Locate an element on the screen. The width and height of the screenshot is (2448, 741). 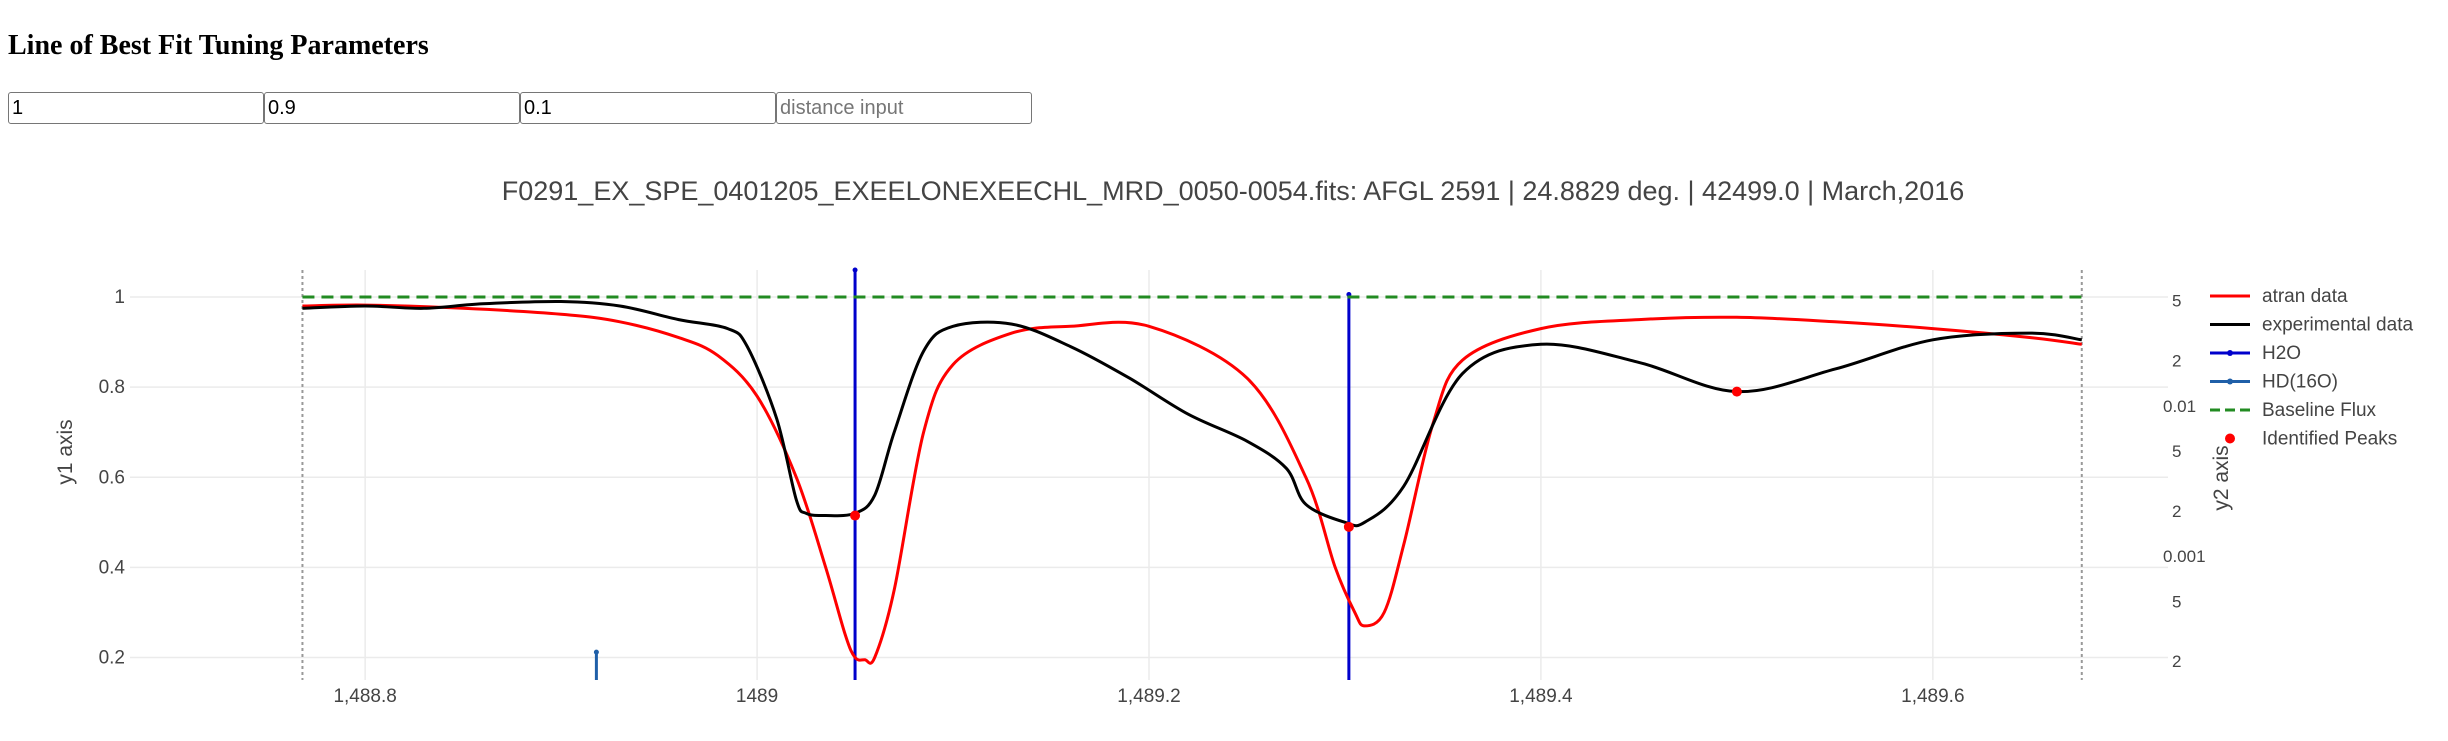
legend-label-baseline-flux: Baseline Flux is located at coordinates (2319, 410).